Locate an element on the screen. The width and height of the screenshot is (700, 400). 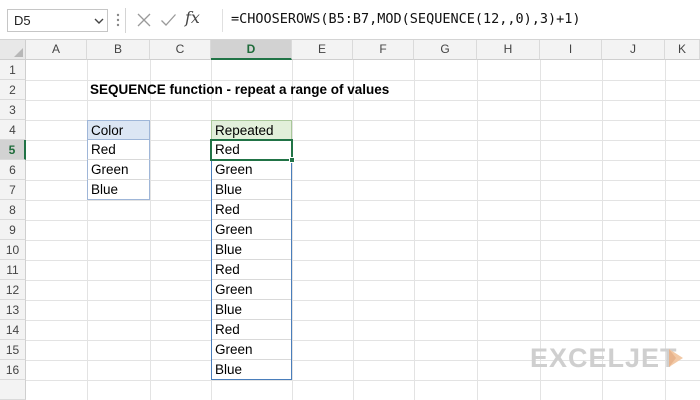
source-cell: Blue is located at coordinates (118, 190).